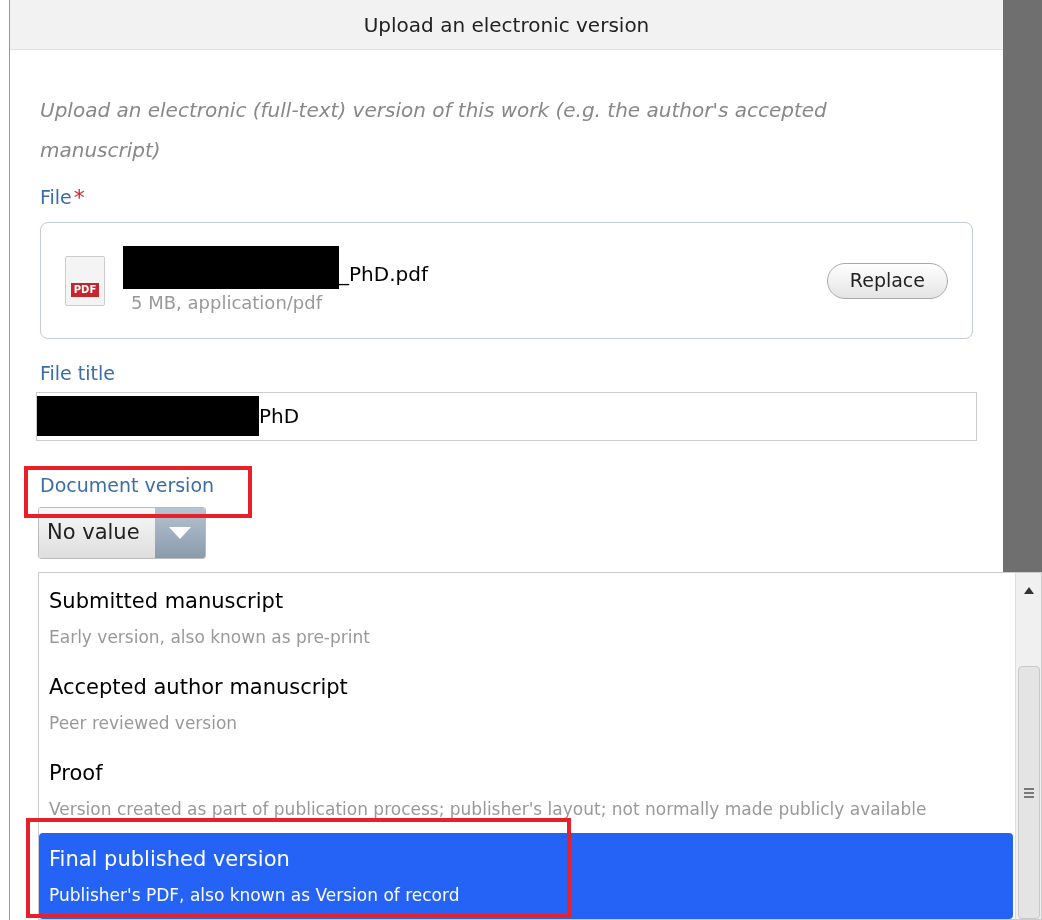  I want to click on pdf-file-icon: PDF, so click(85, 280).